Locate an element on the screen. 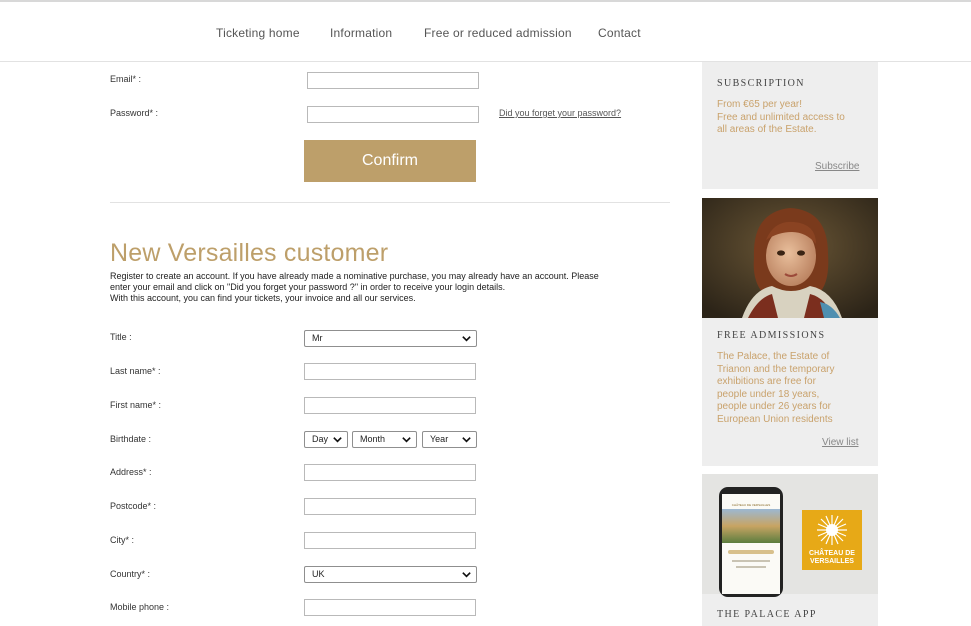 The width and height of the screenshot is (971, 626). subscribe-link: Subscribe is located at coordinates (837, 166).